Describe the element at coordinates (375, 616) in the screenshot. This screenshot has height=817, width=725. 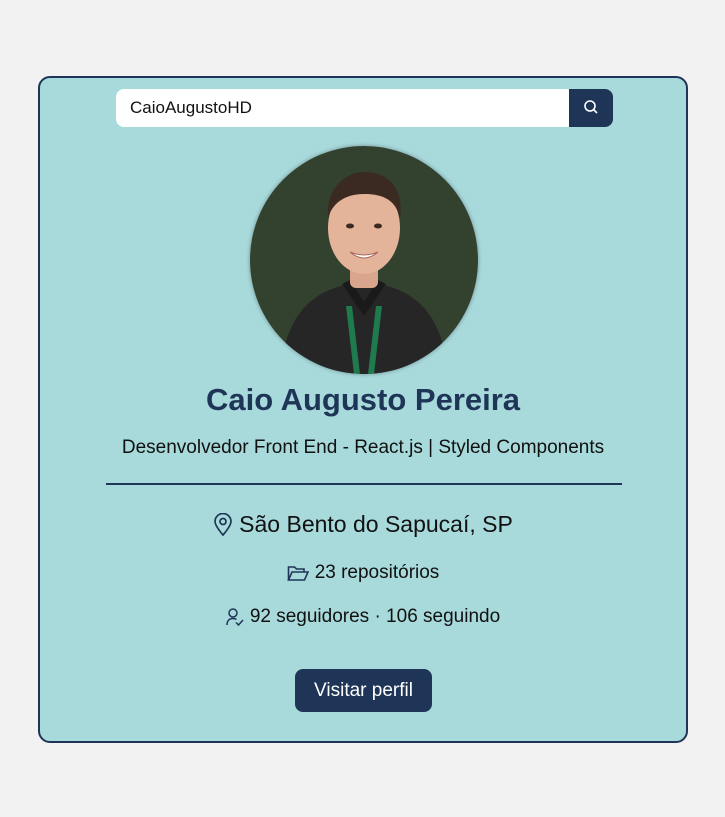
I see `followers-text: 92 seguidores · 106 seguindo` at that location.